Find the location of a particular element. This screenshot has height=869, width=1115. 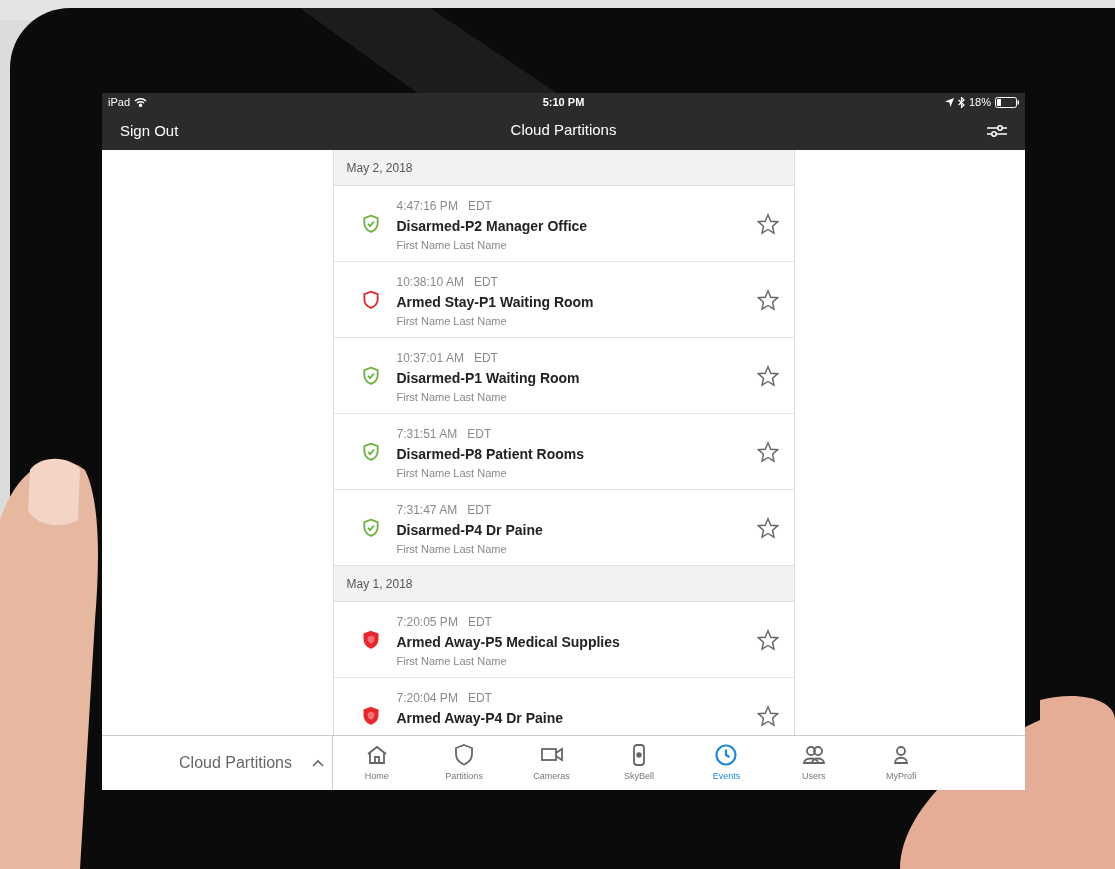

wifi-icon is located at coordinates (141, 102).